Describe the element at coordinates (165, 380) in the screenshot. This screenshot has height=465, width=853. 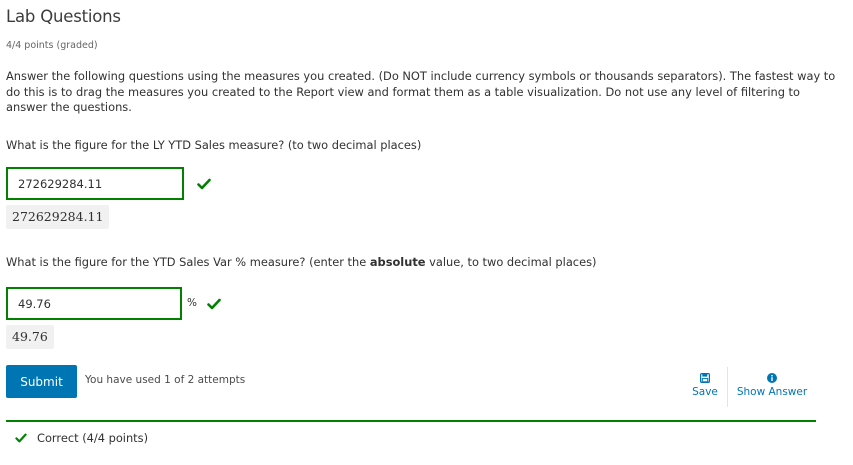
I see `attempts-text: You have used 1 of 2 attempts` at that location.